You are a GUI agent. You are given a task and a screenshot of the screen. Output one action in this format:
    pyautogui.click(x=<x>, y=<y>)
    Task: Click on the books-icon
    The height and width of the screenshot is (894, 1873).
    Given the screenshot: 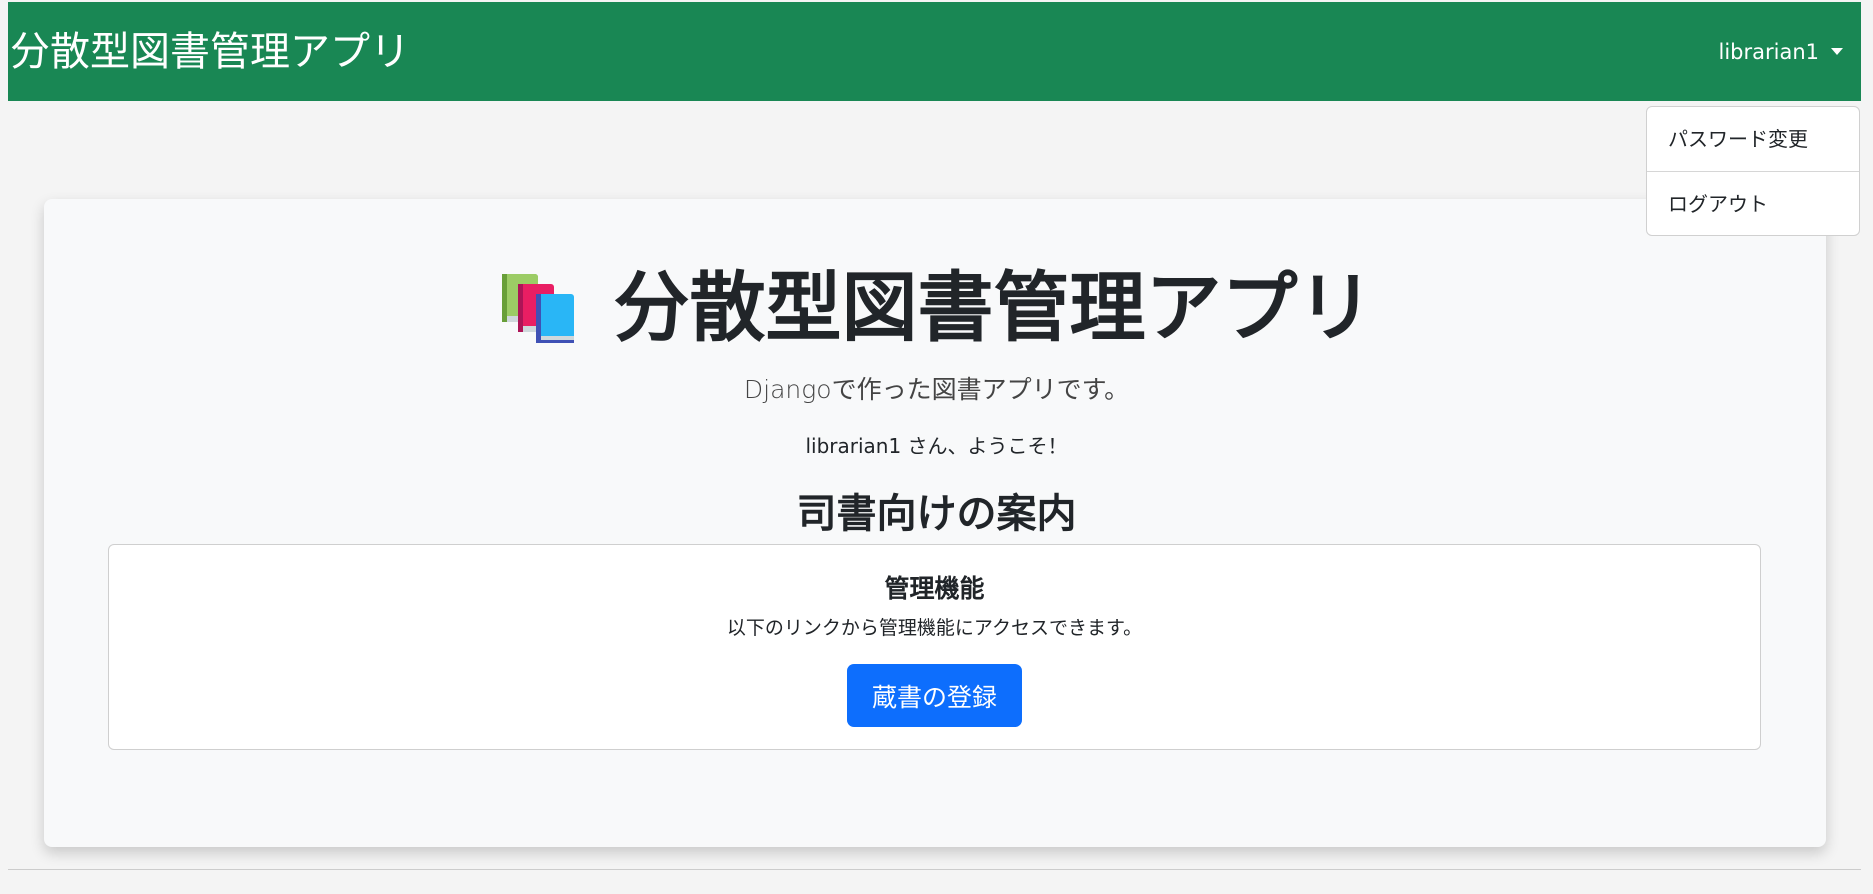 What is the action you would take?
    pyautogui.click(x=537, y=308)
    